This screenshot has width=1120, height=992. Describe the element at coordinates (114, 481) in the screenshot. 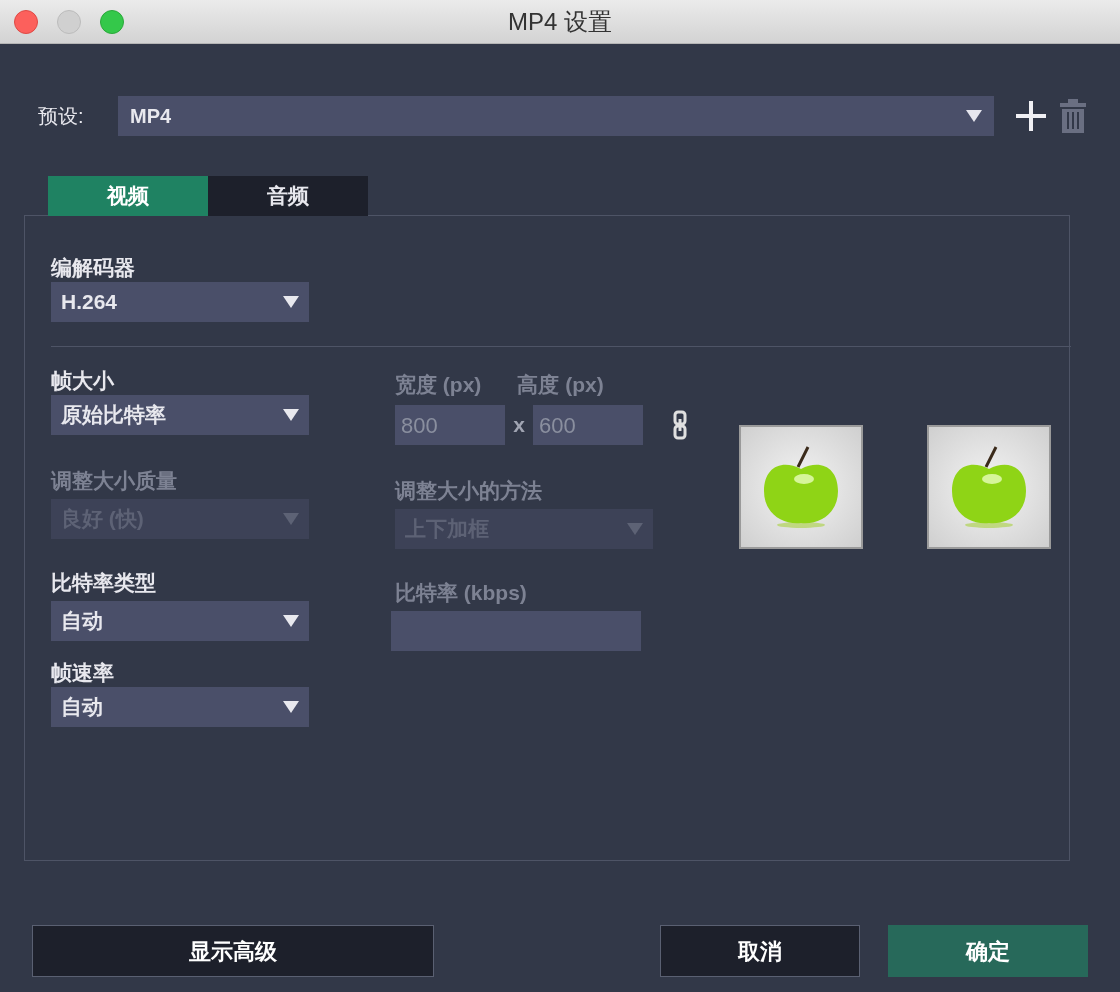

I see `field-label: 调整大小质量` at that location.